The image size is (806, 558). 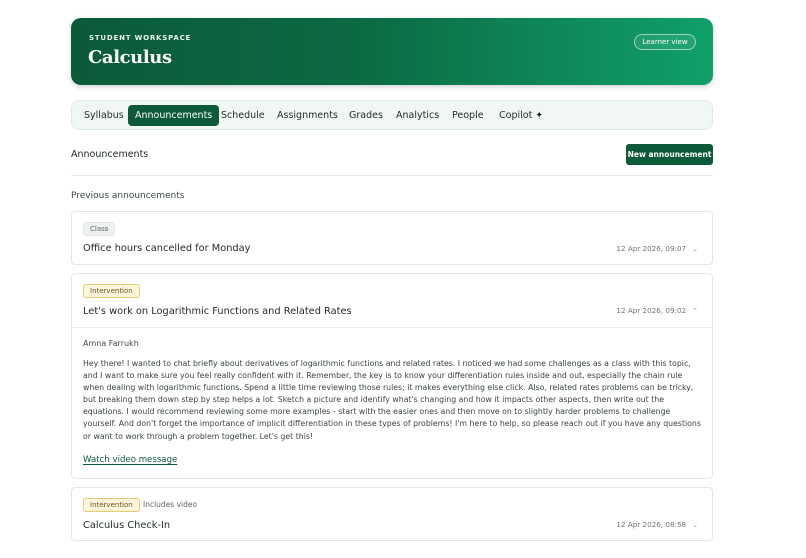 I want to click on previous-announcements-label: Previous announcements, so click(x=128, y=196).